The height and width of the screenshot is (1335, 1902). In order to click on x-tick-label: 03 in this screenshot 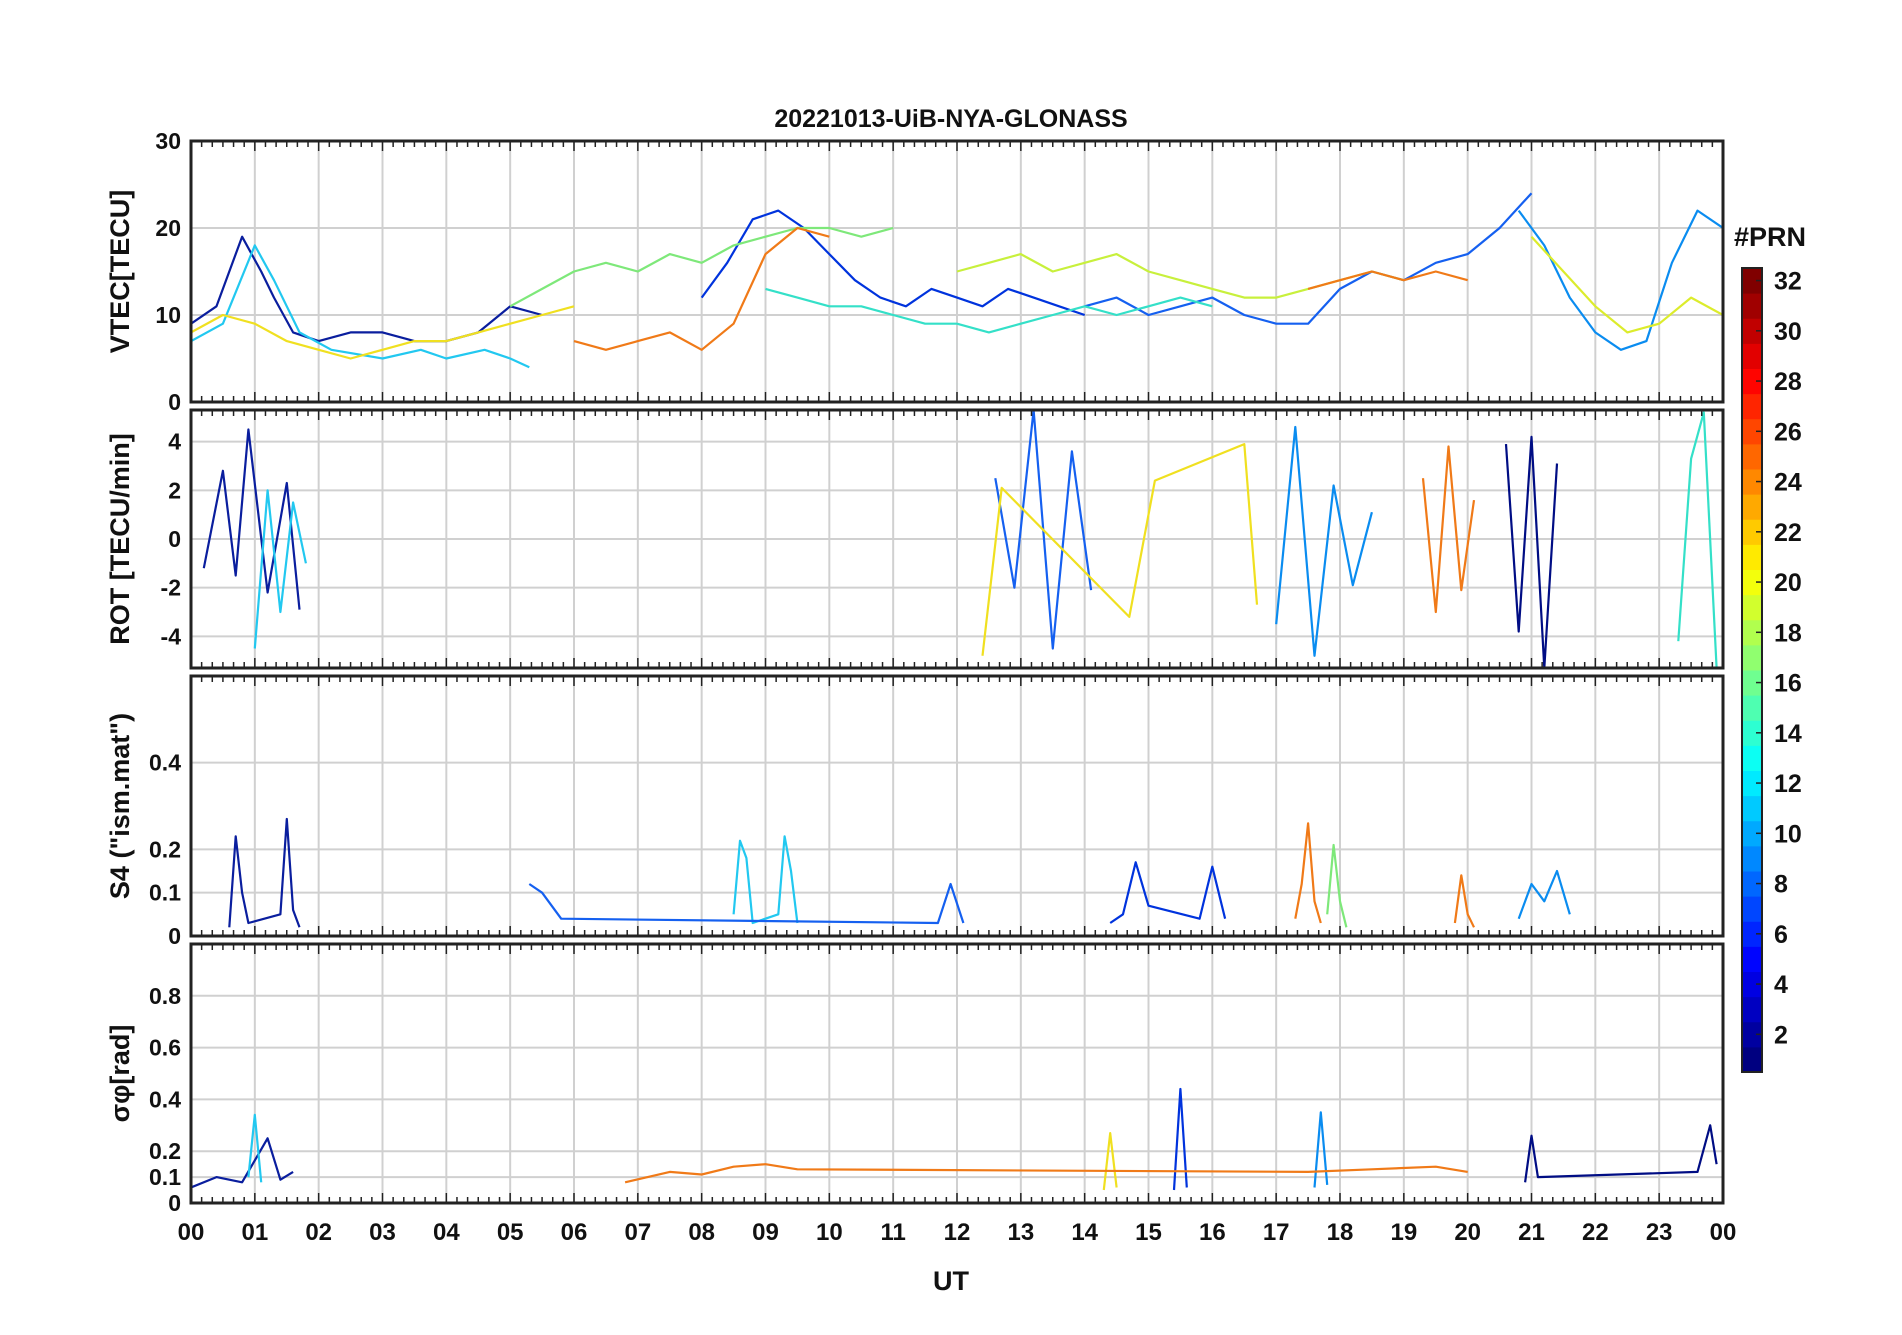, I will do `click(382, 1232)`.